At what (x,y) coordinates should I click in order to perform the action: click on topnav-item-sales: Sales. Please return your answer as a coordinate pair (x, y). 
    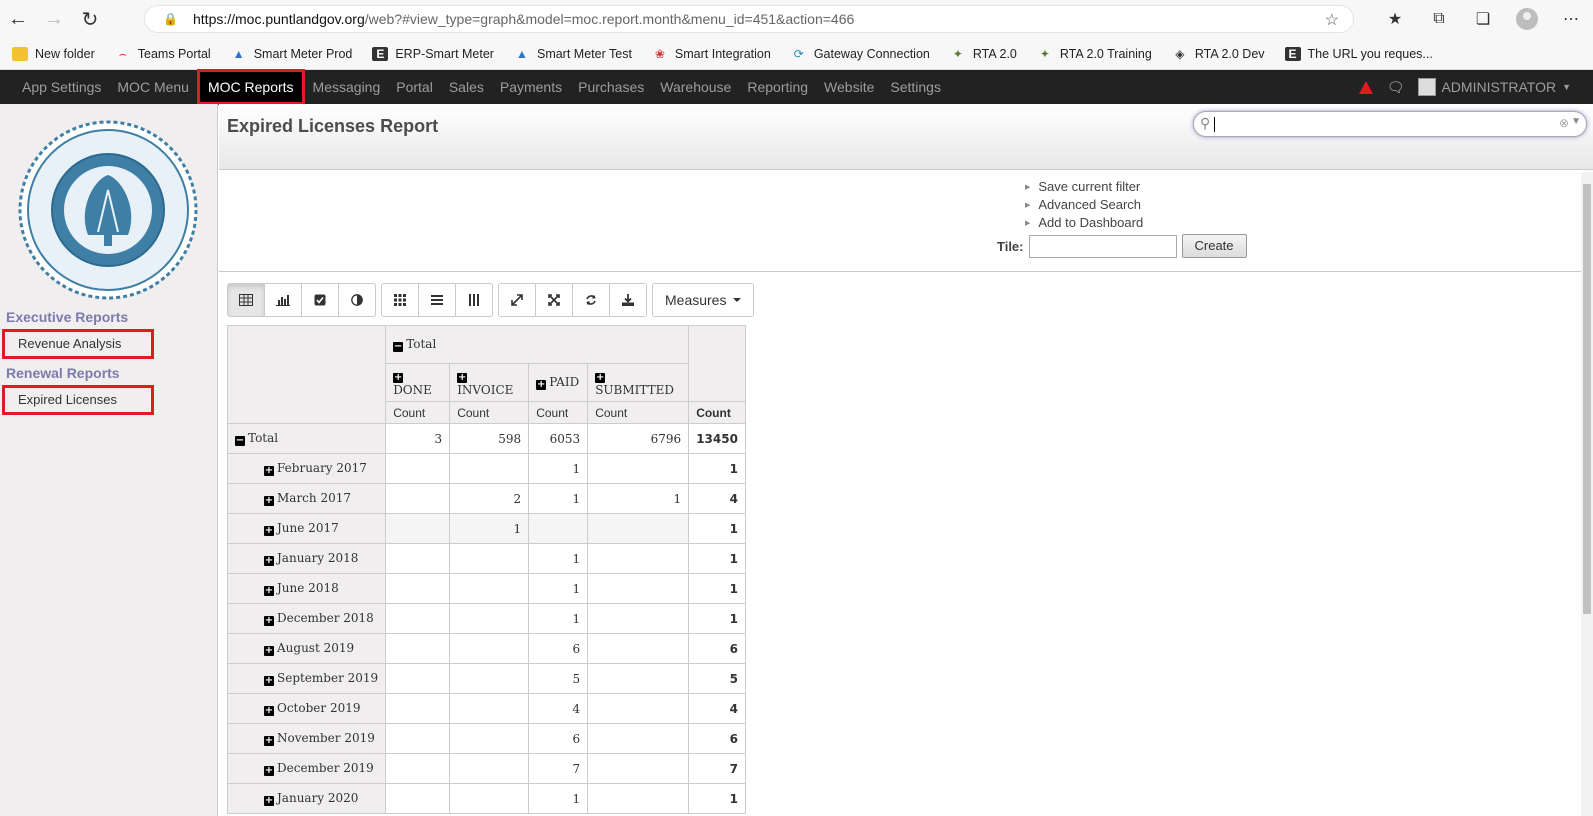
    Looking at the image, I should click on (466, 87).